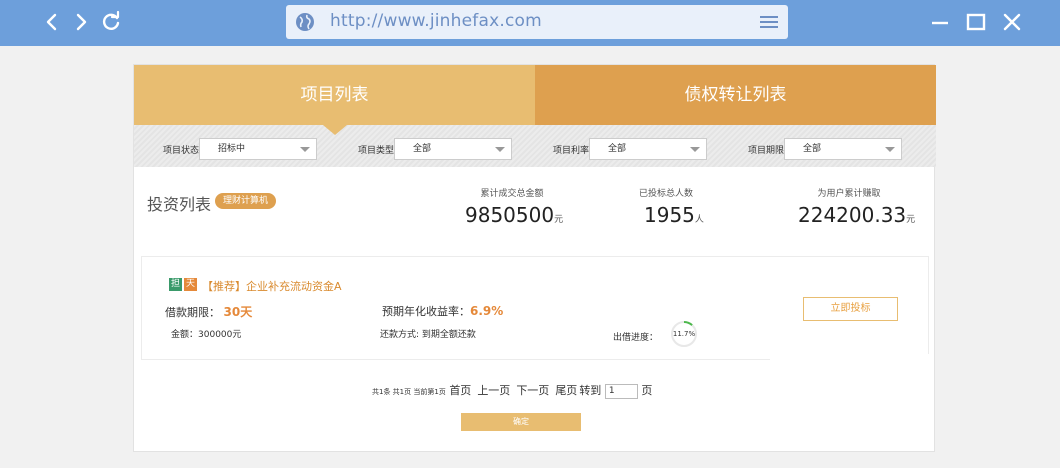 The height and width of the screenshot is (468, 1060). What do you see at coordinates (334, 95) in the screenshot?
I see `tab-project-list: 项目列表` at bounding box center [334, 95].